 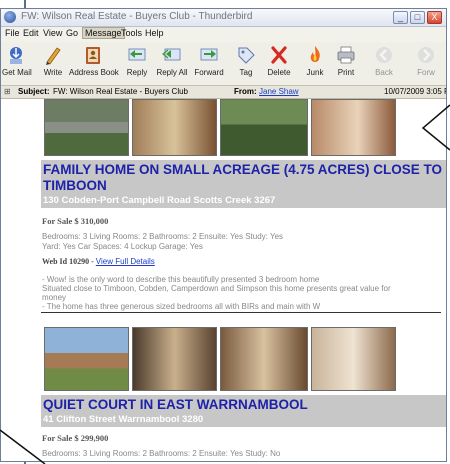 What do you see at coordinates (103, 33) in the screenshot?
I see `menu-message: Message` at bounding box center [103, 33].